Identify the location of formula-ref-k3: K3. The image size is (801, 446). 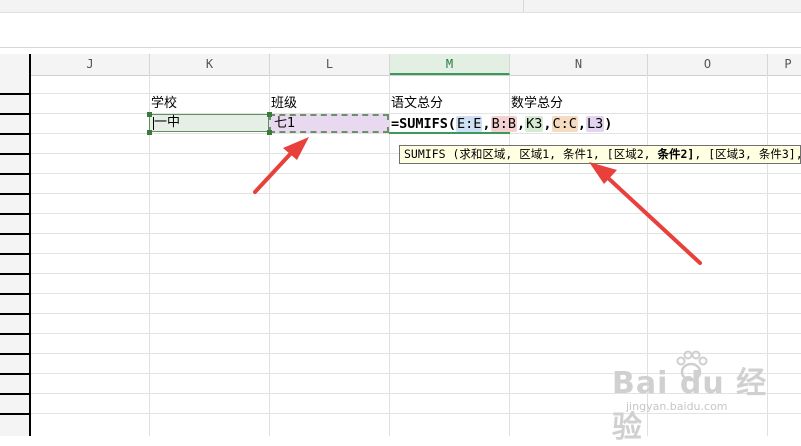
(534, 124).